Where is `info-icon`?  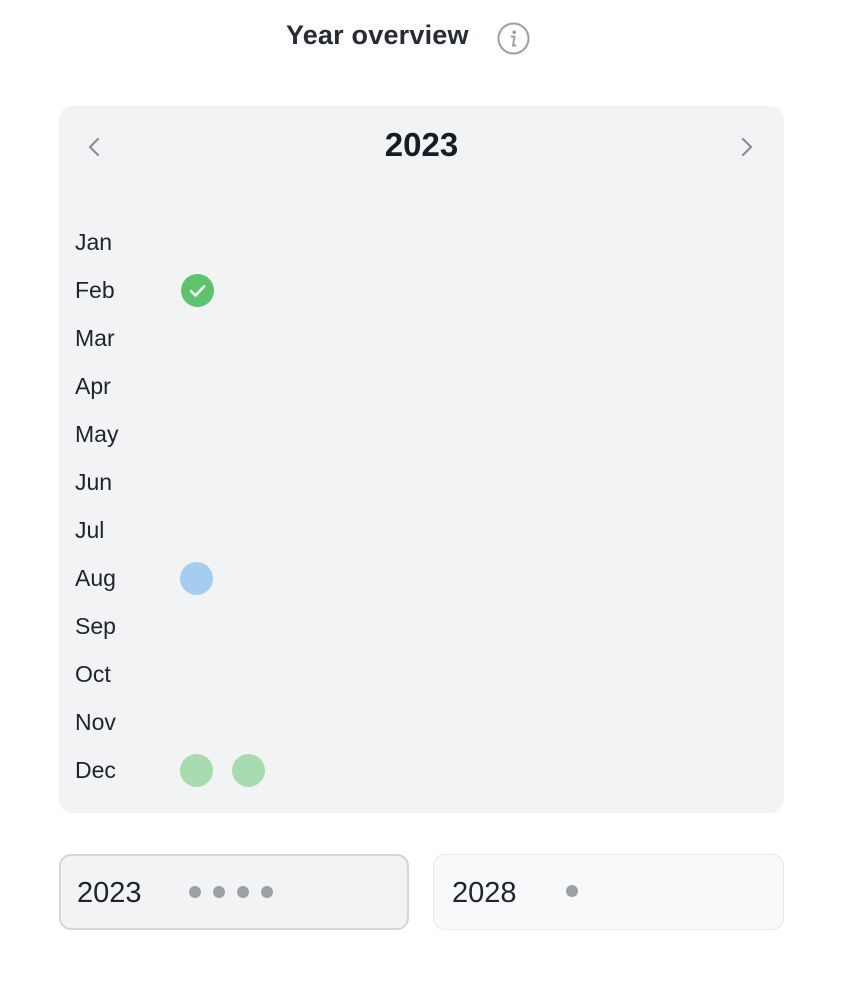 info-icon is located at coordinates (513, 38).